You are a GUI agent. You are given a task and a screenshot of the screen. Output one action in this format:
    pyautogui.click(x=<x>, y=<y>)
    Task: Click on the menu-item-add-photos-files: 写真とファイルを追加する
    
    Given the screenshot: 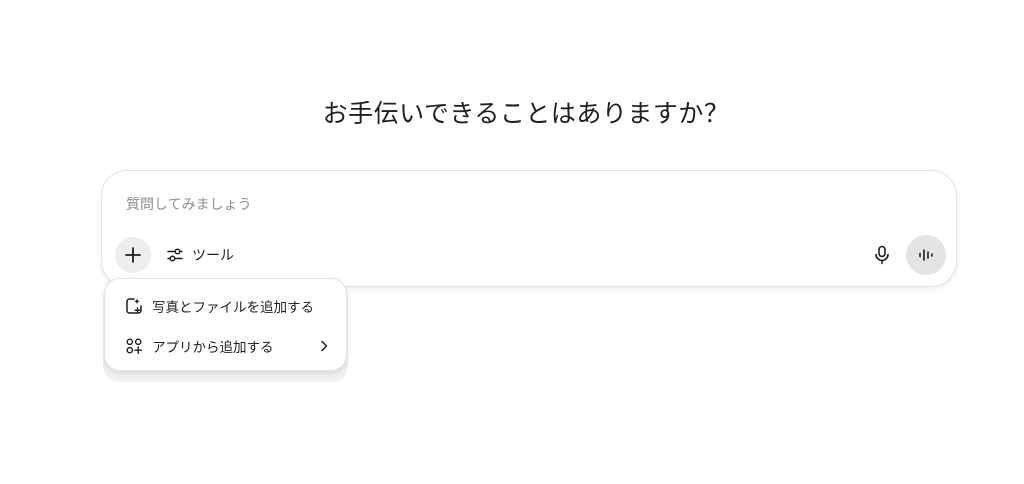 What is the action you would take?
    pyautogui.click(x=225, y=306)
    